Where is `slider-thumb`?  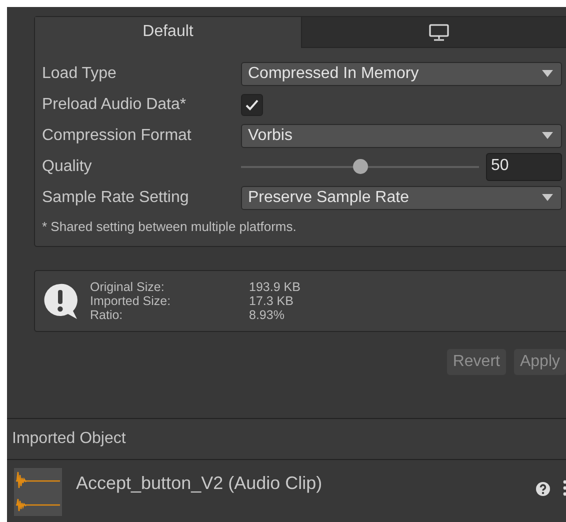 slider-thumb is located at coordinates (360, 166).